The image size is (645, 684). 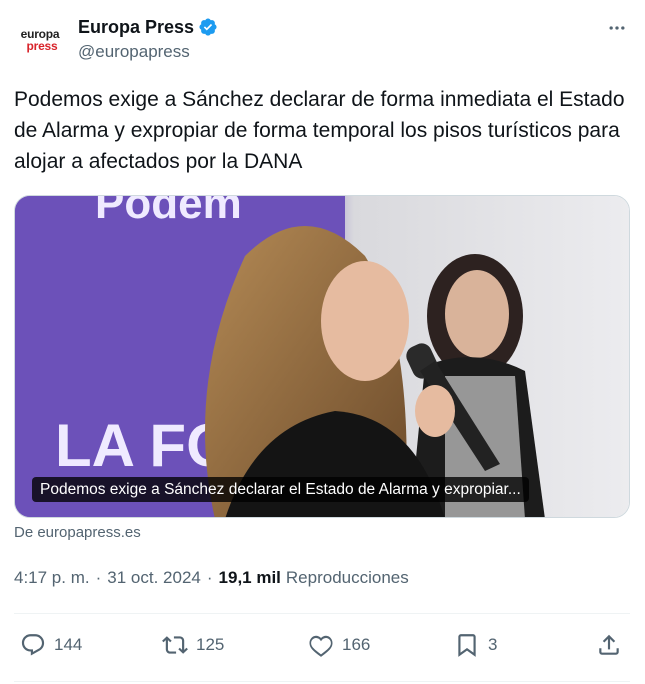 What do you see at coordinates (168, 212) in the screenshot?
I see `svg-text: Podem` at bounding box center [168, 212].